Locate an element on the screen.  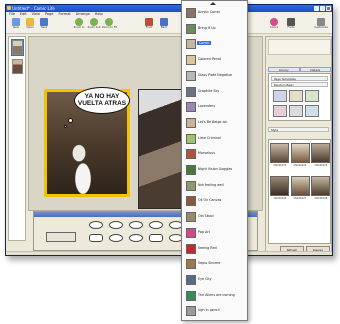
minimize-icon is located at coordinates (316, 8).